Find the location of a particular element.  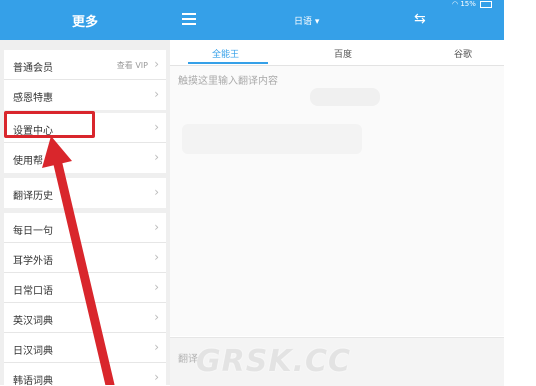

menu-item-label: 英汉词典 is located at coordinates (33, 321).